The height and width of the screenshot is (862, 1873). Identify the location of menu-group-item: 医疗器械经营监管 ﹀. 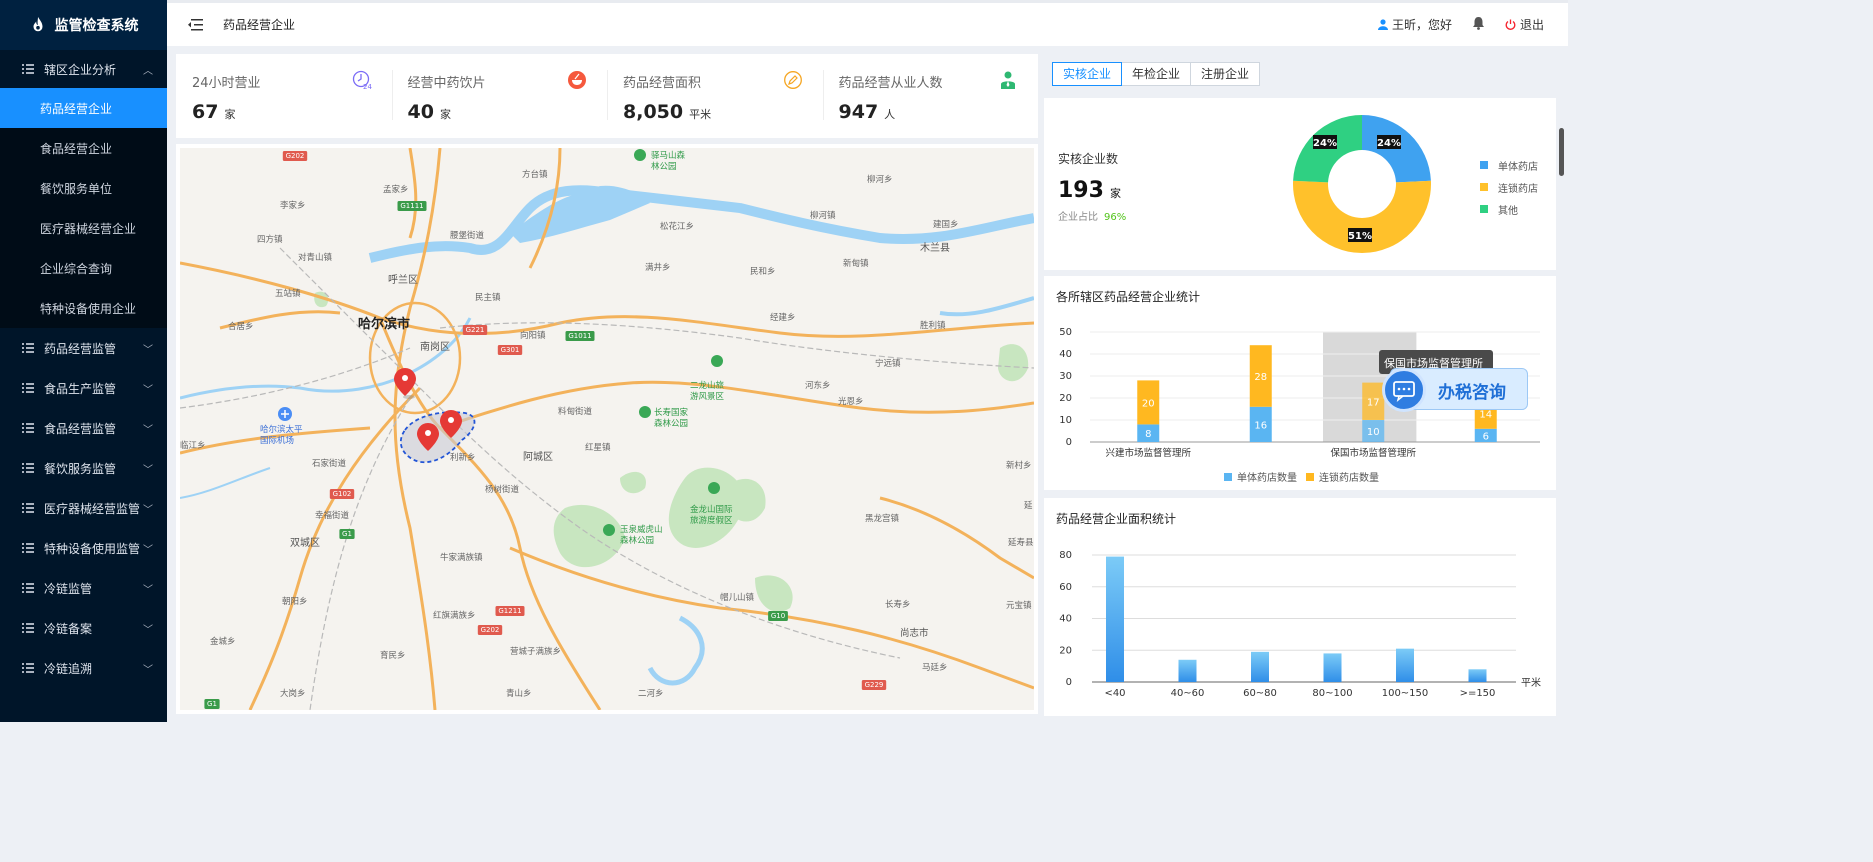
(83, 508).